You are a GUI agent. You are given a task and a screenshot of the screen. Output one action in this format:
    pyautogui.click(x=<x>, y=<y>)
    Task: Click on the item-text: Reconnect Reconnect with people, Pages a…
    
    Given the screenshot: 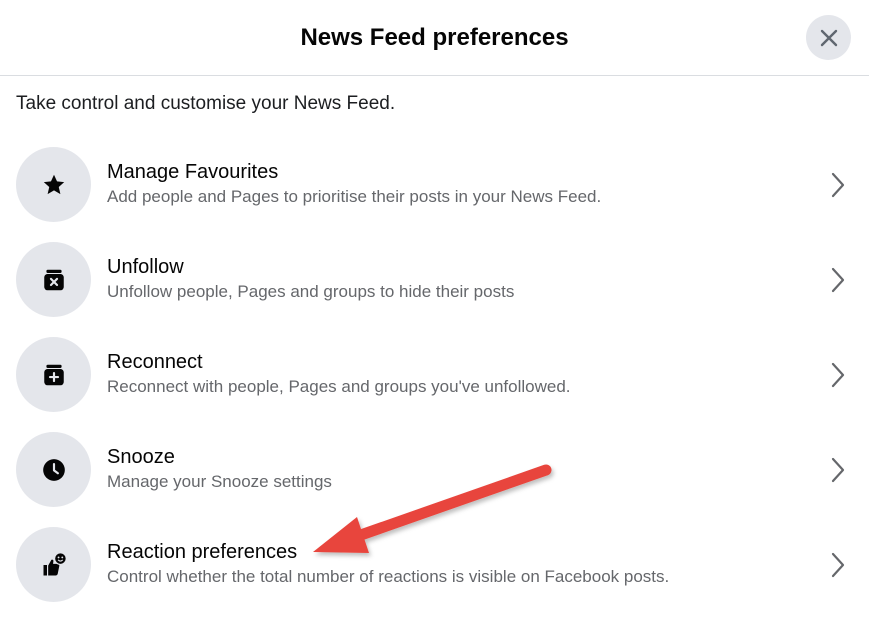 What is the action you would take?
    pyautogui.click(x=339, y=374)
    